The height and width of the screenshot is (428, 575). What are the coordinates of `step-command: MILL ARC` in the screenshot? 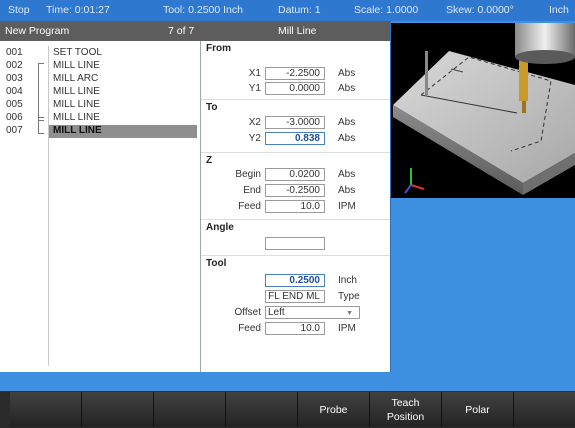 It's located at (76, 78).